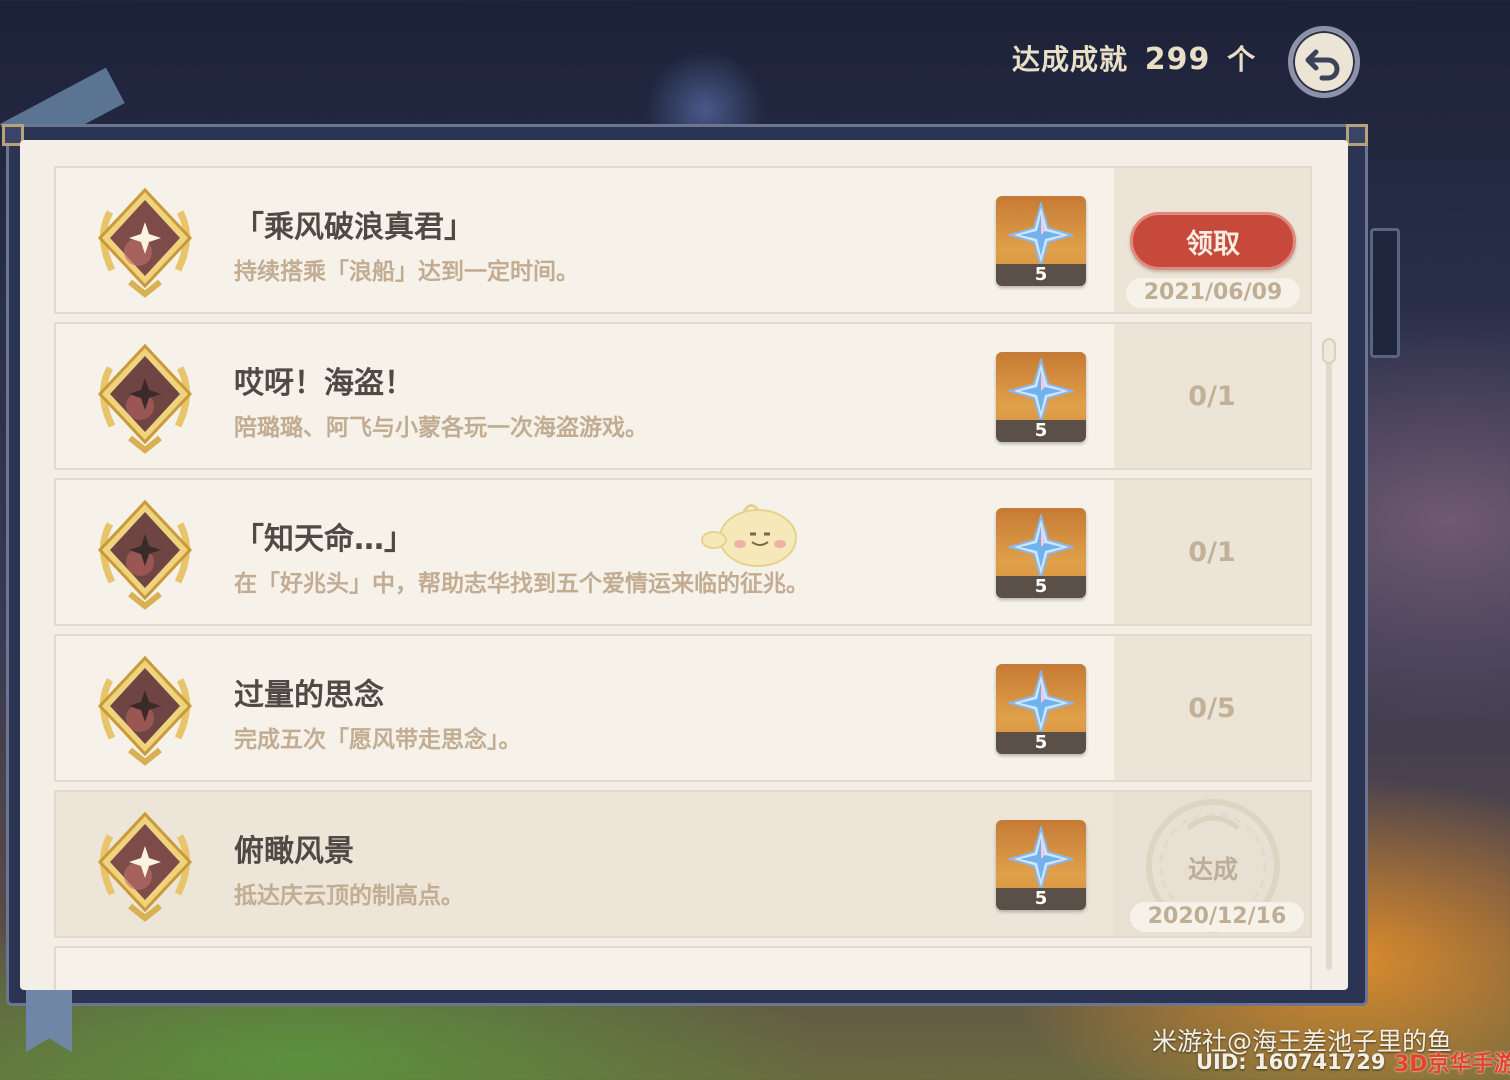  I want to click on back-arrow-icon, so click(1322, 65).